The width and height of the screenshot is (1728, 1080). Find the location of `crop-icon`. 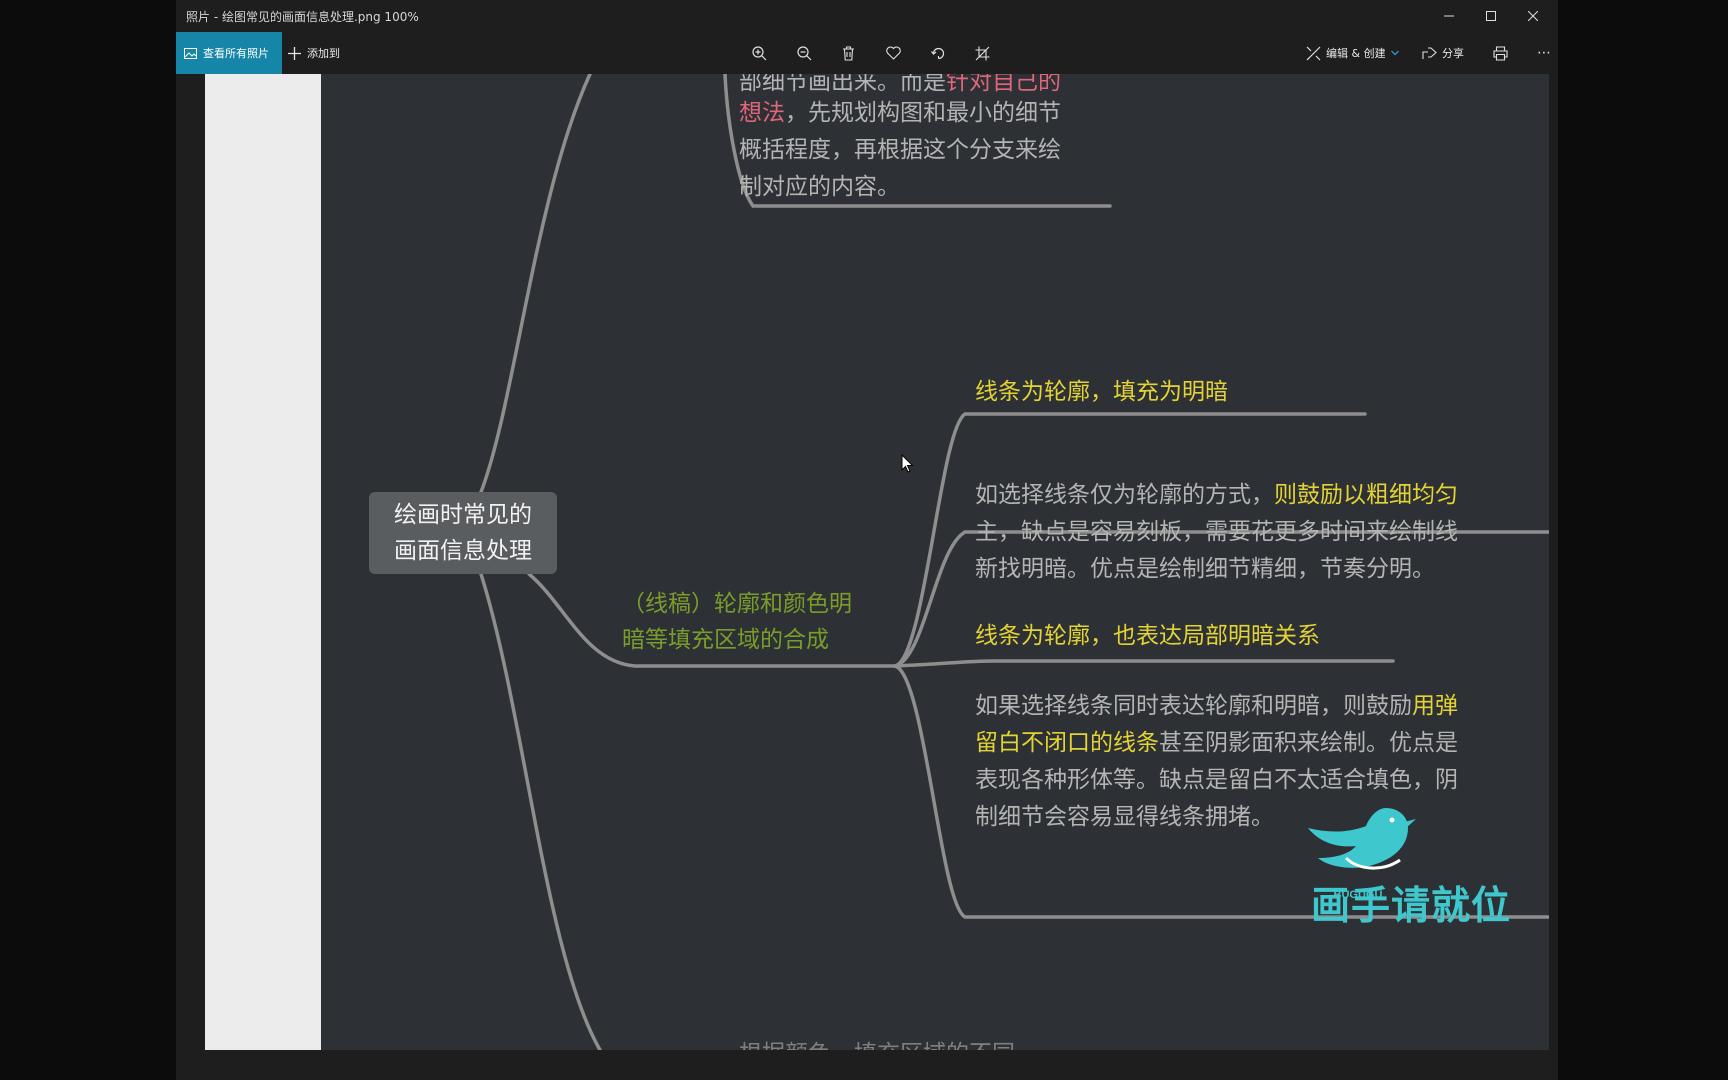

crop-icon is located at coordinates (982, 53).